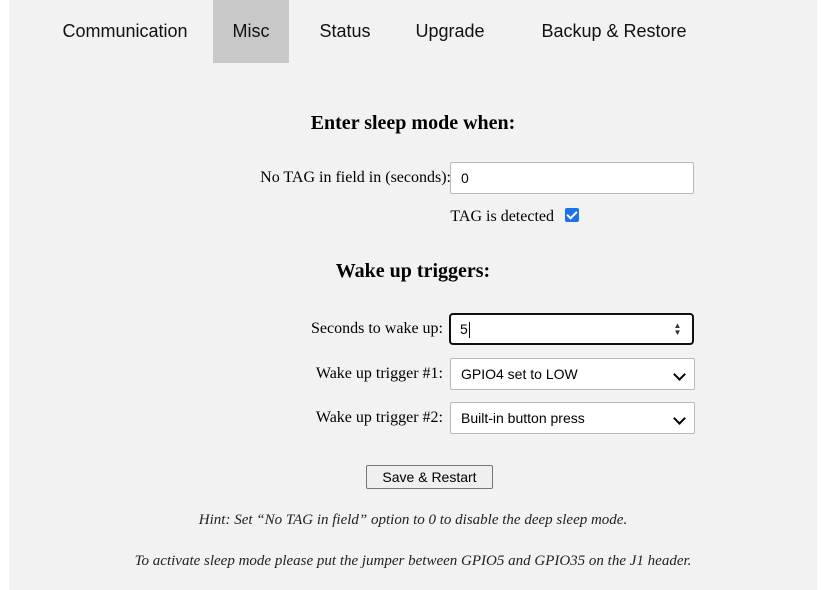  What do you see at coordinates (571, 329) in the screenshot?
I see `seconds-to-wake-input: 5 ▲ ▼` at bounding box center [571, 329].